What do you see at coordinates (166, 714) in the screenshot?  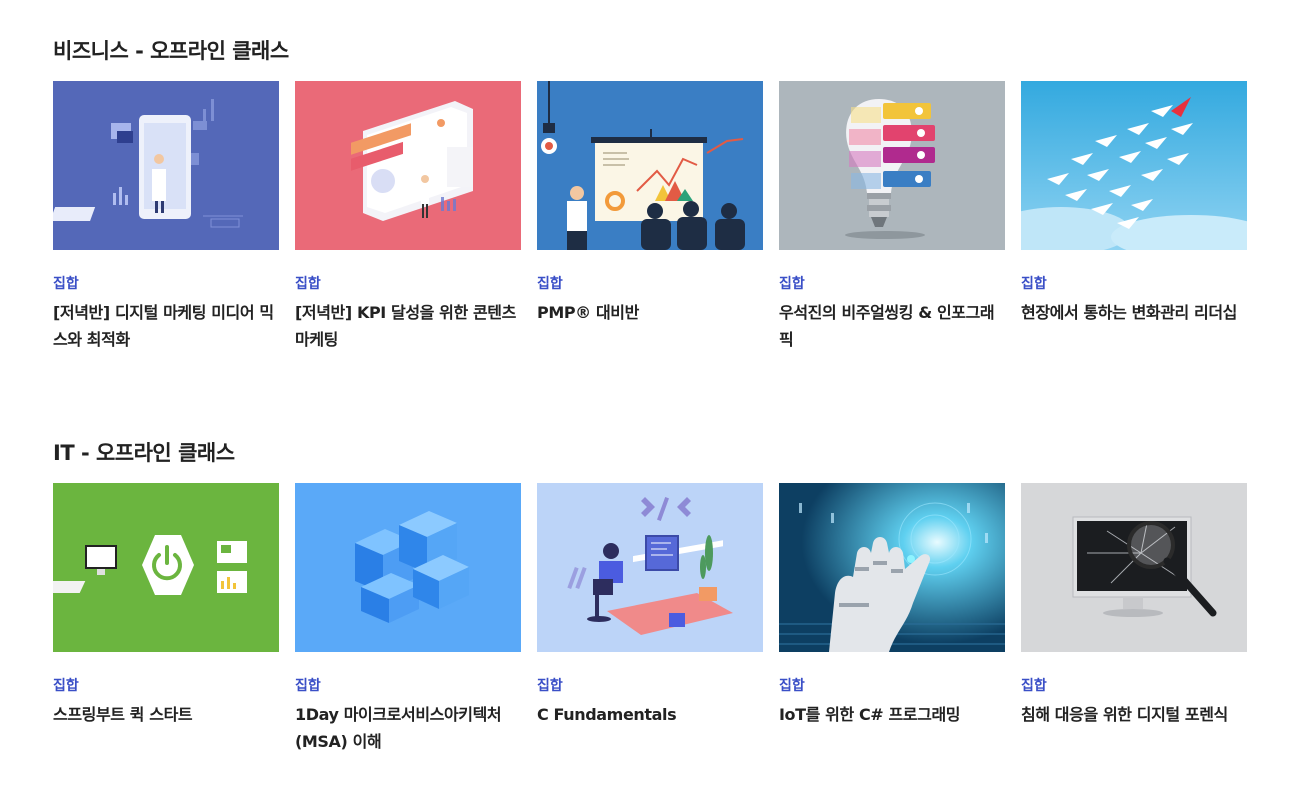 I see `course-title: 스프링부트 퀵 스타트` at bounding box center [166, 714].